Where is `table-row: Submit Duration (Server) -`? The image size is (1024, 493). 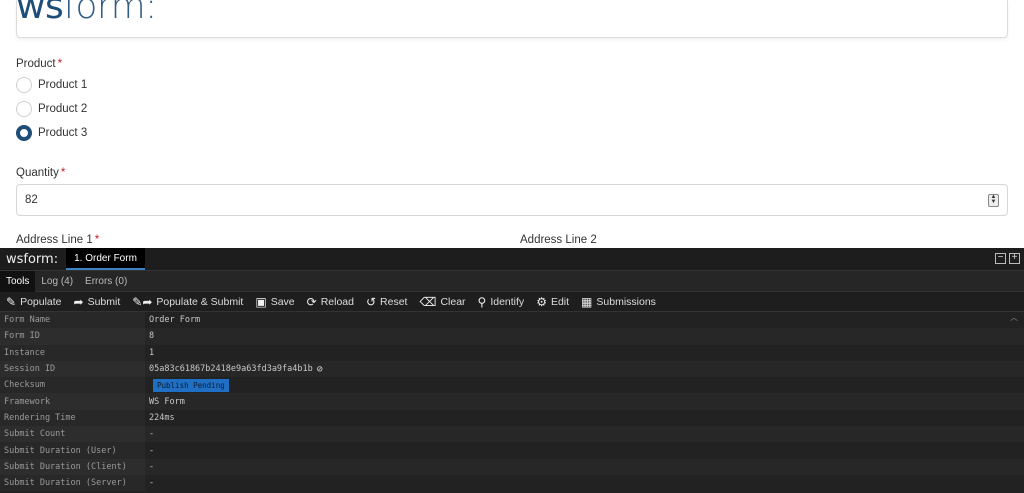 table-row: Submit Duration (Server) - is located at coordinates (512, 483).